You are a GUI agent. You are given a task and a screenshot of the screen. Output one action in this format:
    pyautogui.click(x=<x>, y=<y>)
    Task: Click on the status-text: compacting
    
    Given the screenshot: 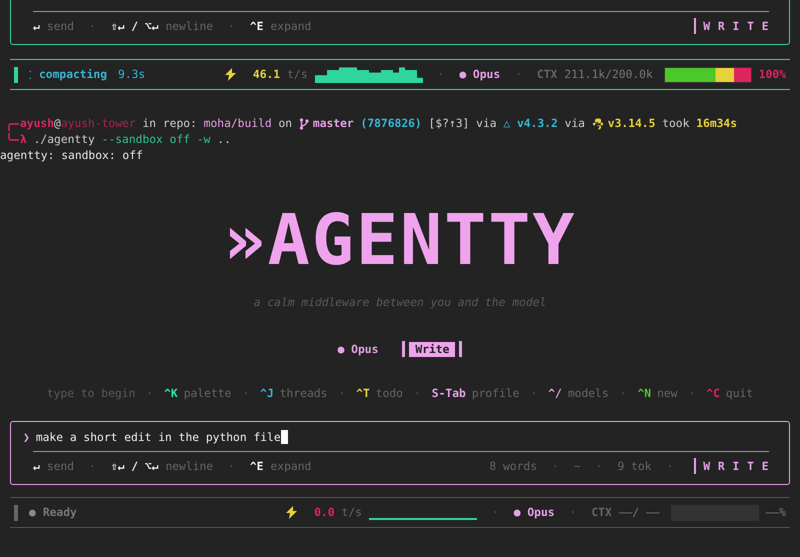 What is the action you would take?
    pyautogui.click(x=73, y=74)
    